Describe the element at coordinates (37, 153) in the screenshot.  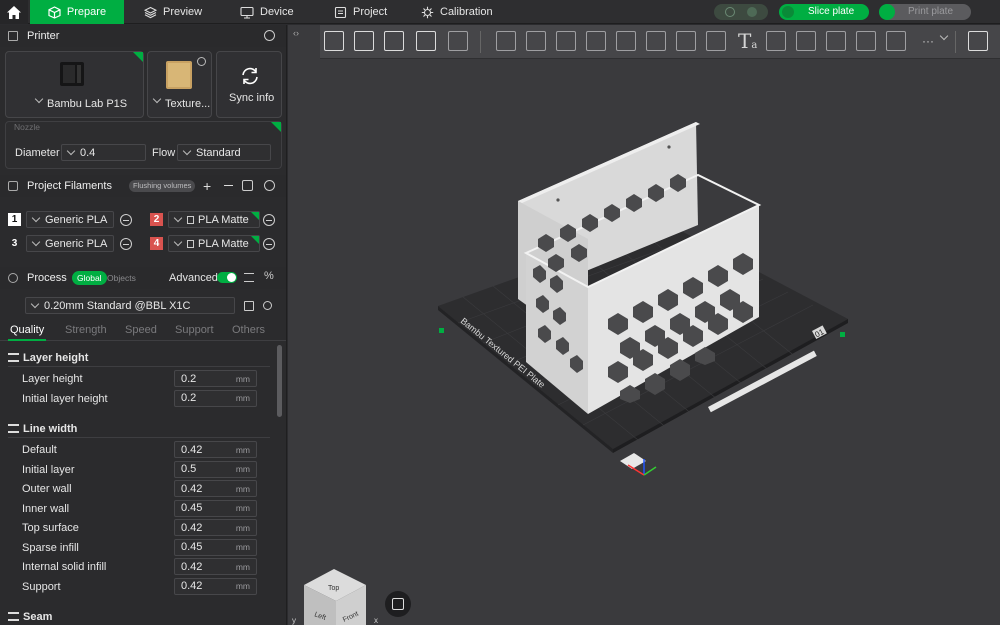
I see `diameter-label: Diameter` at that location.